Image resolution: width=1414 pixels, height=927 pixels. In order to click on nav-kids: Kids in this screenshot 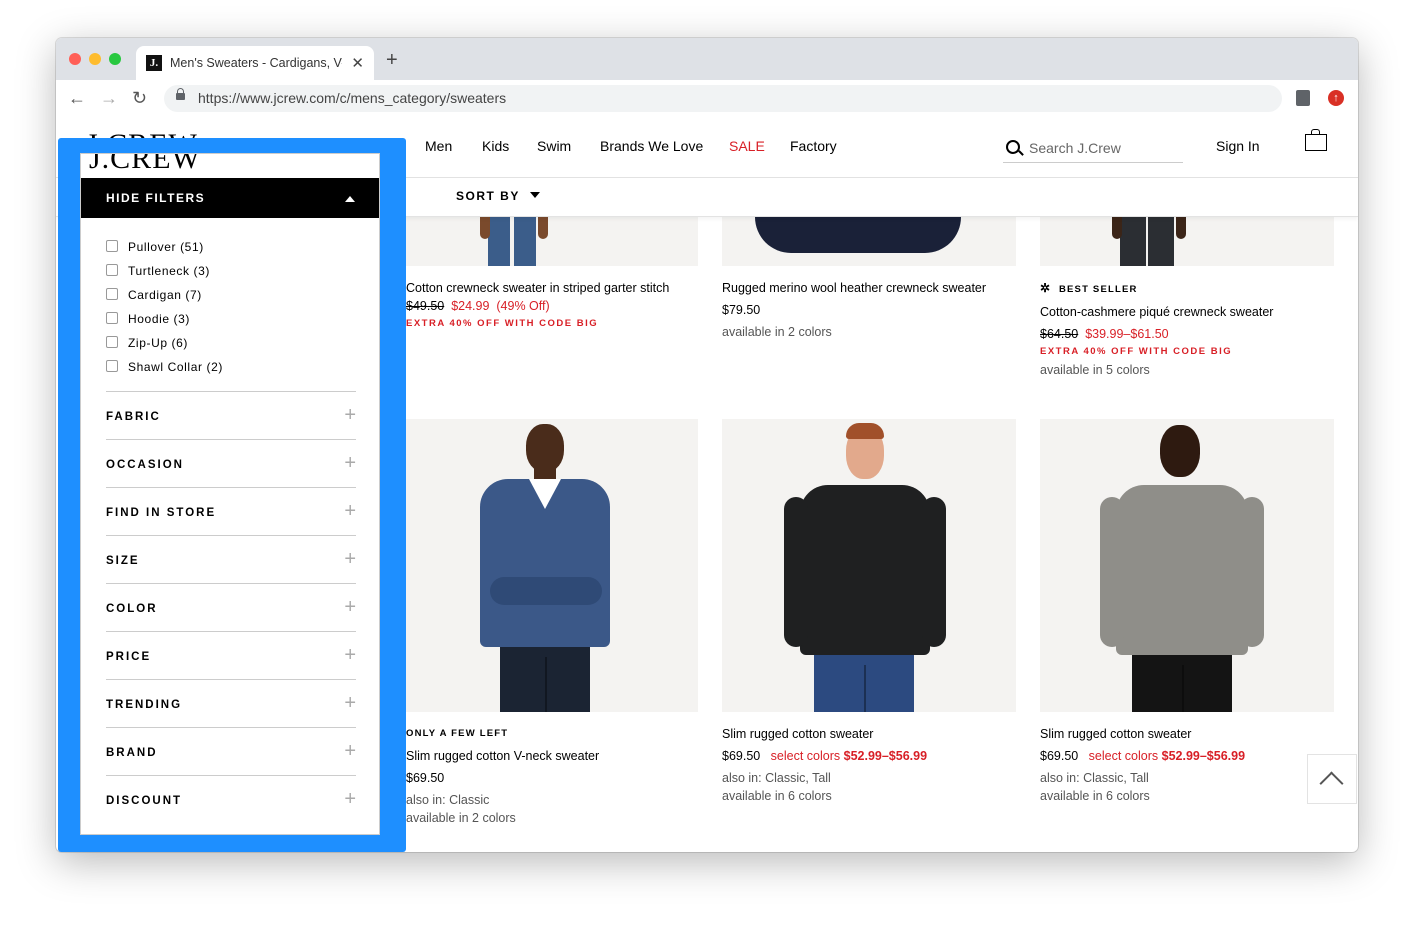, I will do `click(495, 146)`.